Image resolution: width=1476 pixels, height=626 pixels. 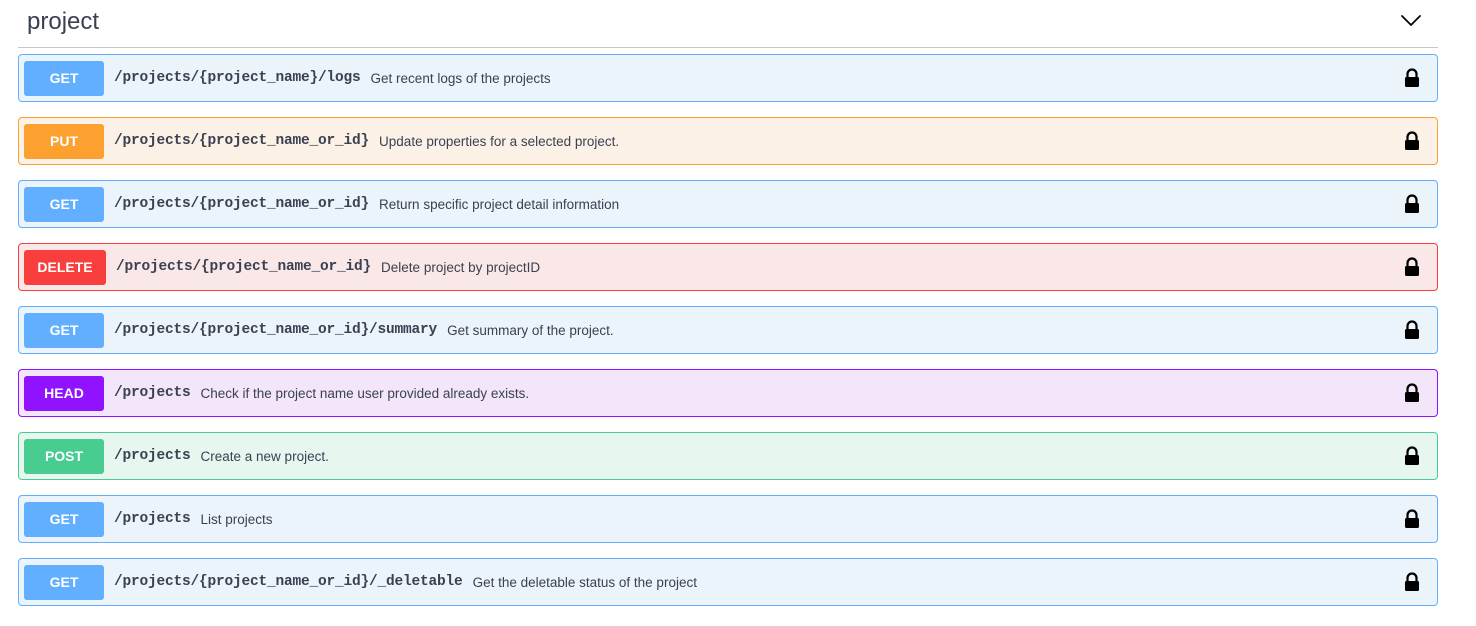 What do you see at coordinates (237, 78) in the screenshot?
I see `operation-path: /projects/{project_name}/logs` at bounding box center [237, 78].